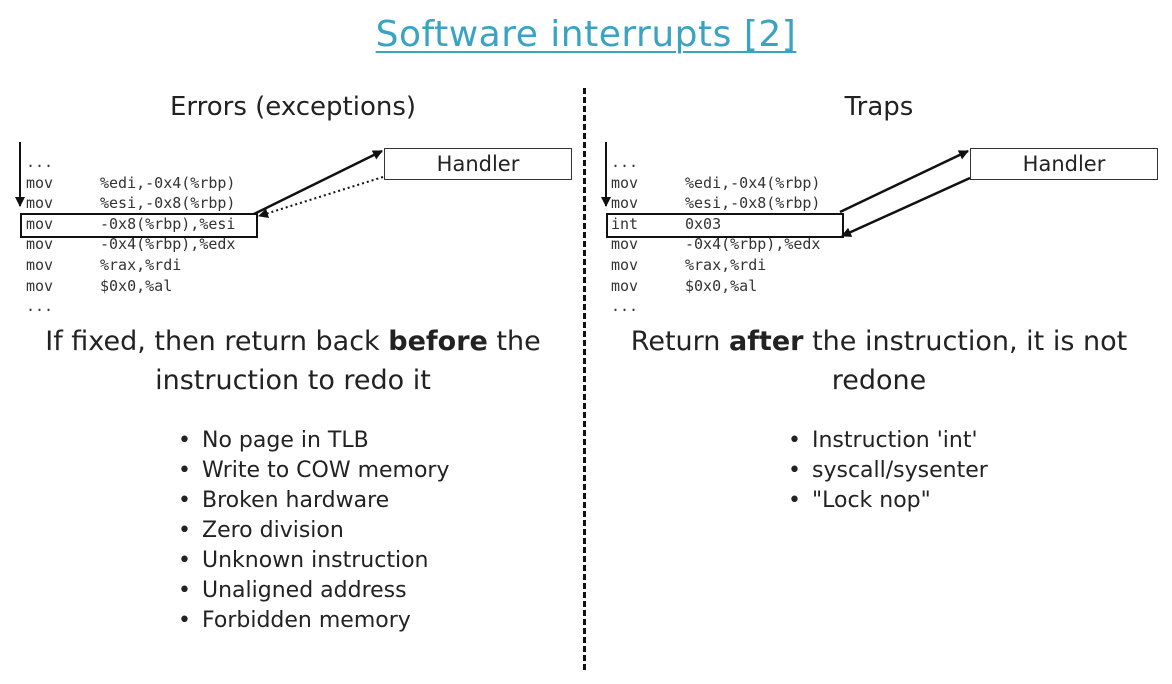  What do you see at coordinates (888, 441) in the screenshot?
I see `list-item: Instruction 'int'` at bounding box center [888, 441].